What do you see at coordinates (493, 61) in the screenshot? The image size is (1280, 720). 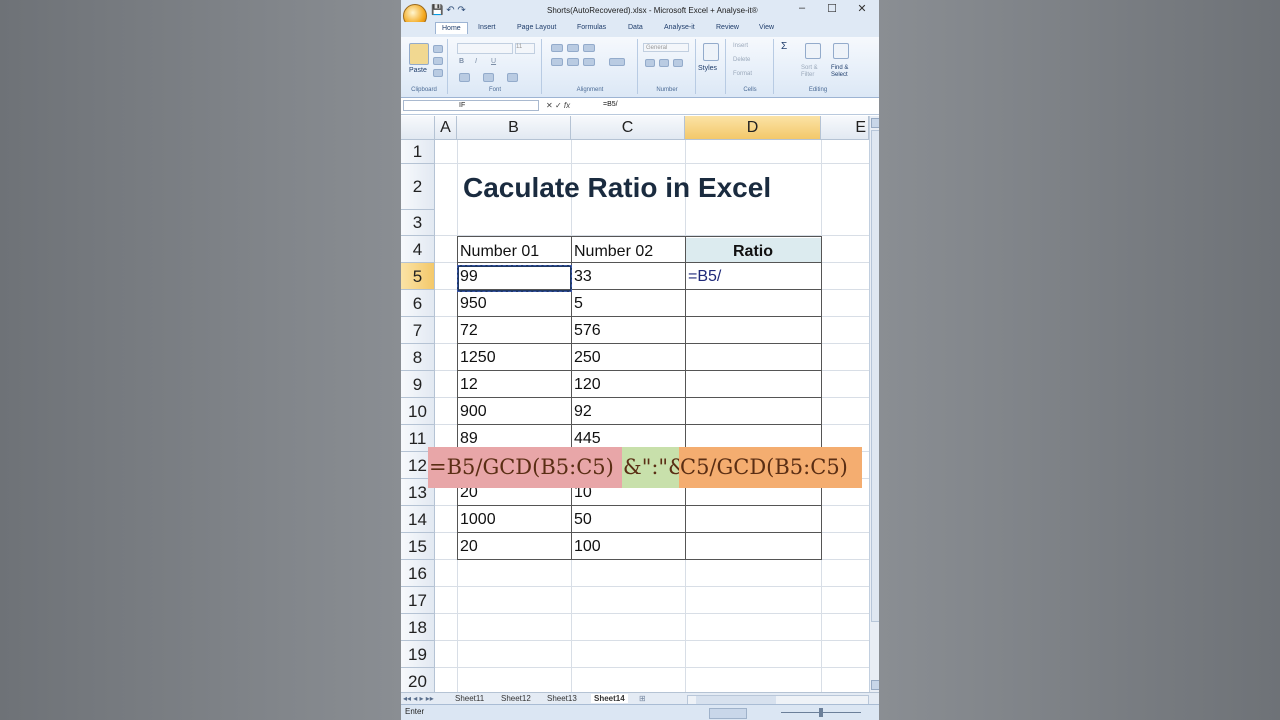 I see `underline-button: U` at bounding box center [493, 61].